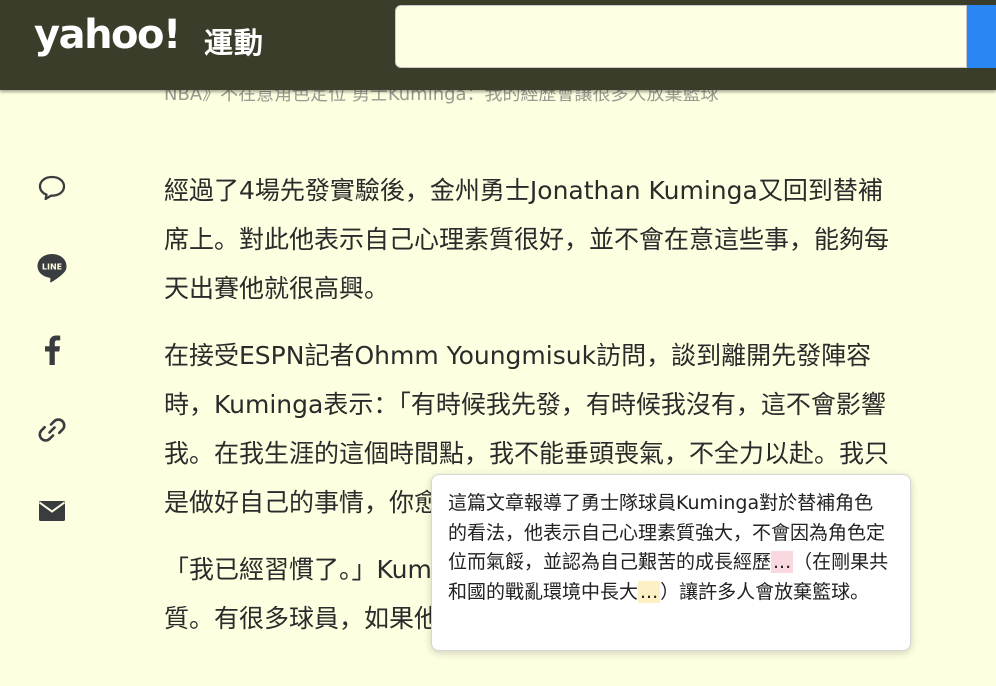 This screenshot has width=996, height=686. Describe the element at coordinates (234, 41) in the screenshot. I see `section-label-sports: 運動` at that location.